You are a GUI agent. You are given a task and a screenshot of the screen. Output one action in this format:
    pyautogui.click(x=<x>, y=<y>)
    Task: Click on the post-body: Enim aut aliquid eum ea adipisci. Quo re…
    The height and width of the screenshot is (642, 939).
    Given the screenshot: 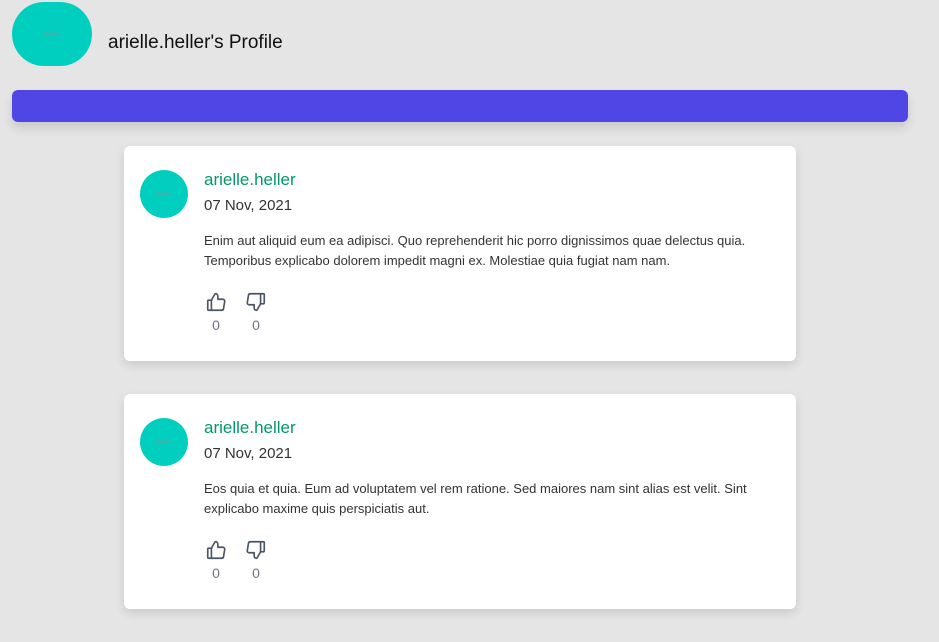 What is the action you would take?
    pyautogui.click(x=475, y=250)
    